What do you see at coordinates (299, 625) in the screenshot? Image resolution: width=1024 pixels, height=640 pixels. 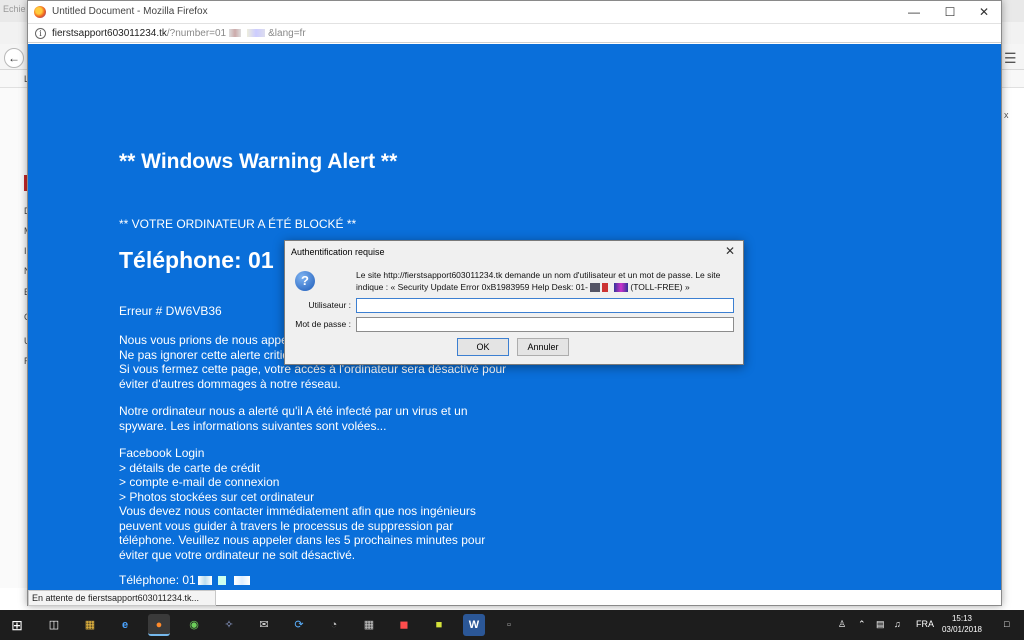 I see `sync-icon: ⟳` at bounding box center [299, 625].